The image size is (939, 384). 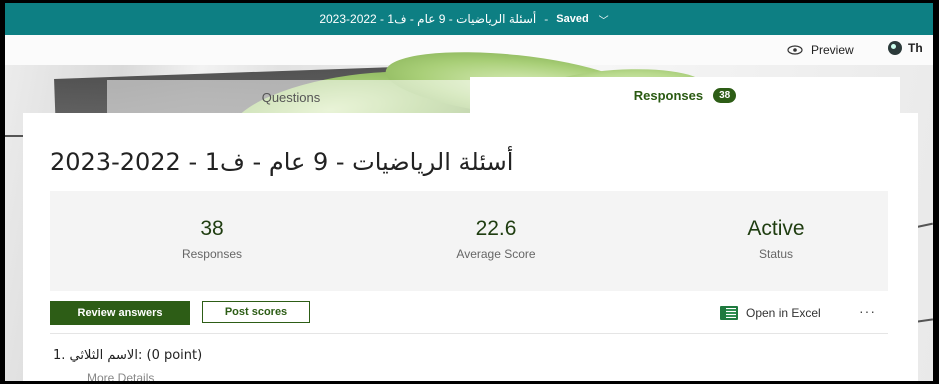 I want to click on status-label: Status, so click(x=776, y=254).